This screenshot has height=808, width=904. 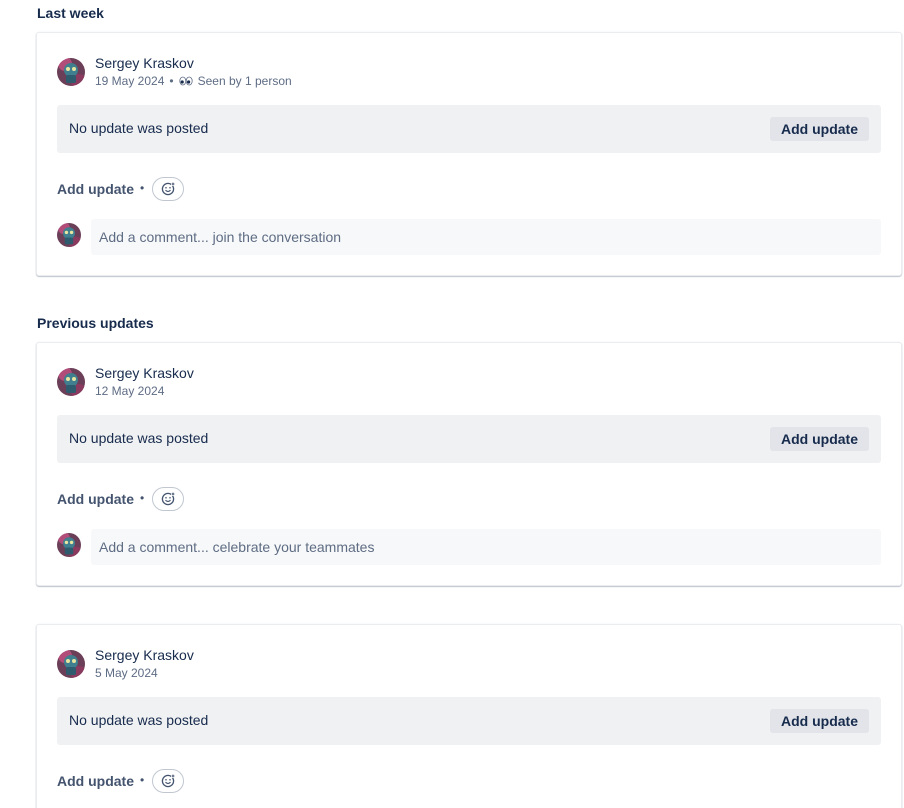 What do you see at coordinates (95, 323) in the screenshot?
I see `section-heading-previous-updates: Previous updates` at bounding box center [95, 323].